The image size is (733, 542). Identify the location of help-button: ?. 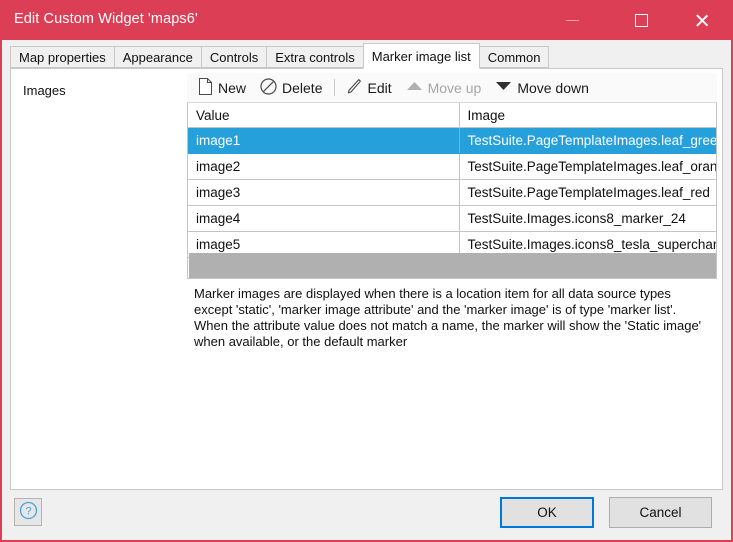
(28, 512).